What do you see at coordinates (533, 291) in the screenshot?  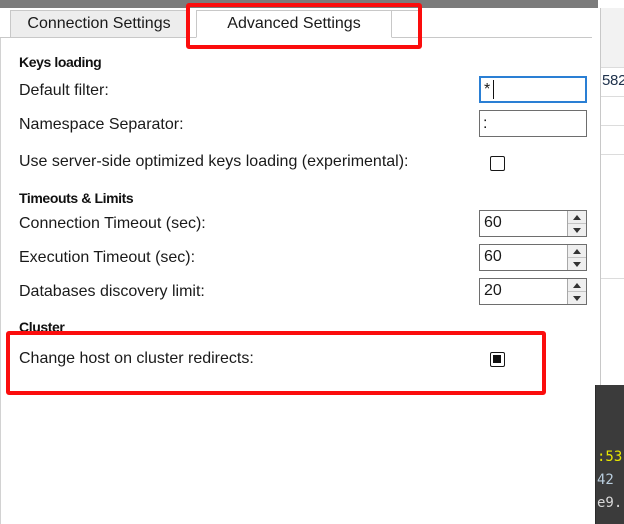 I see `databases-discovery-limit-spinner: 20` at bounding box center [533, 291].